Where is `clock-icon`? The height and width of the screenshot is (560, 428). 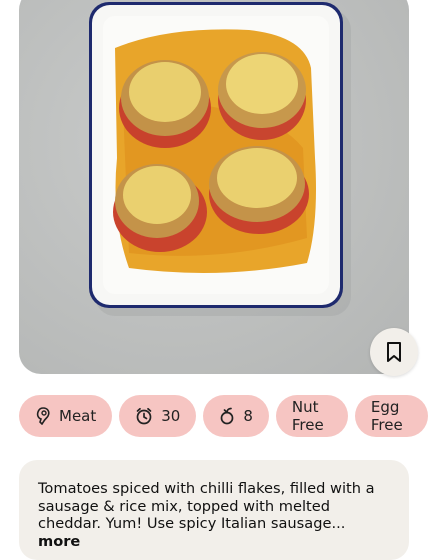 clock-icon is located at coordinates (144, 416).